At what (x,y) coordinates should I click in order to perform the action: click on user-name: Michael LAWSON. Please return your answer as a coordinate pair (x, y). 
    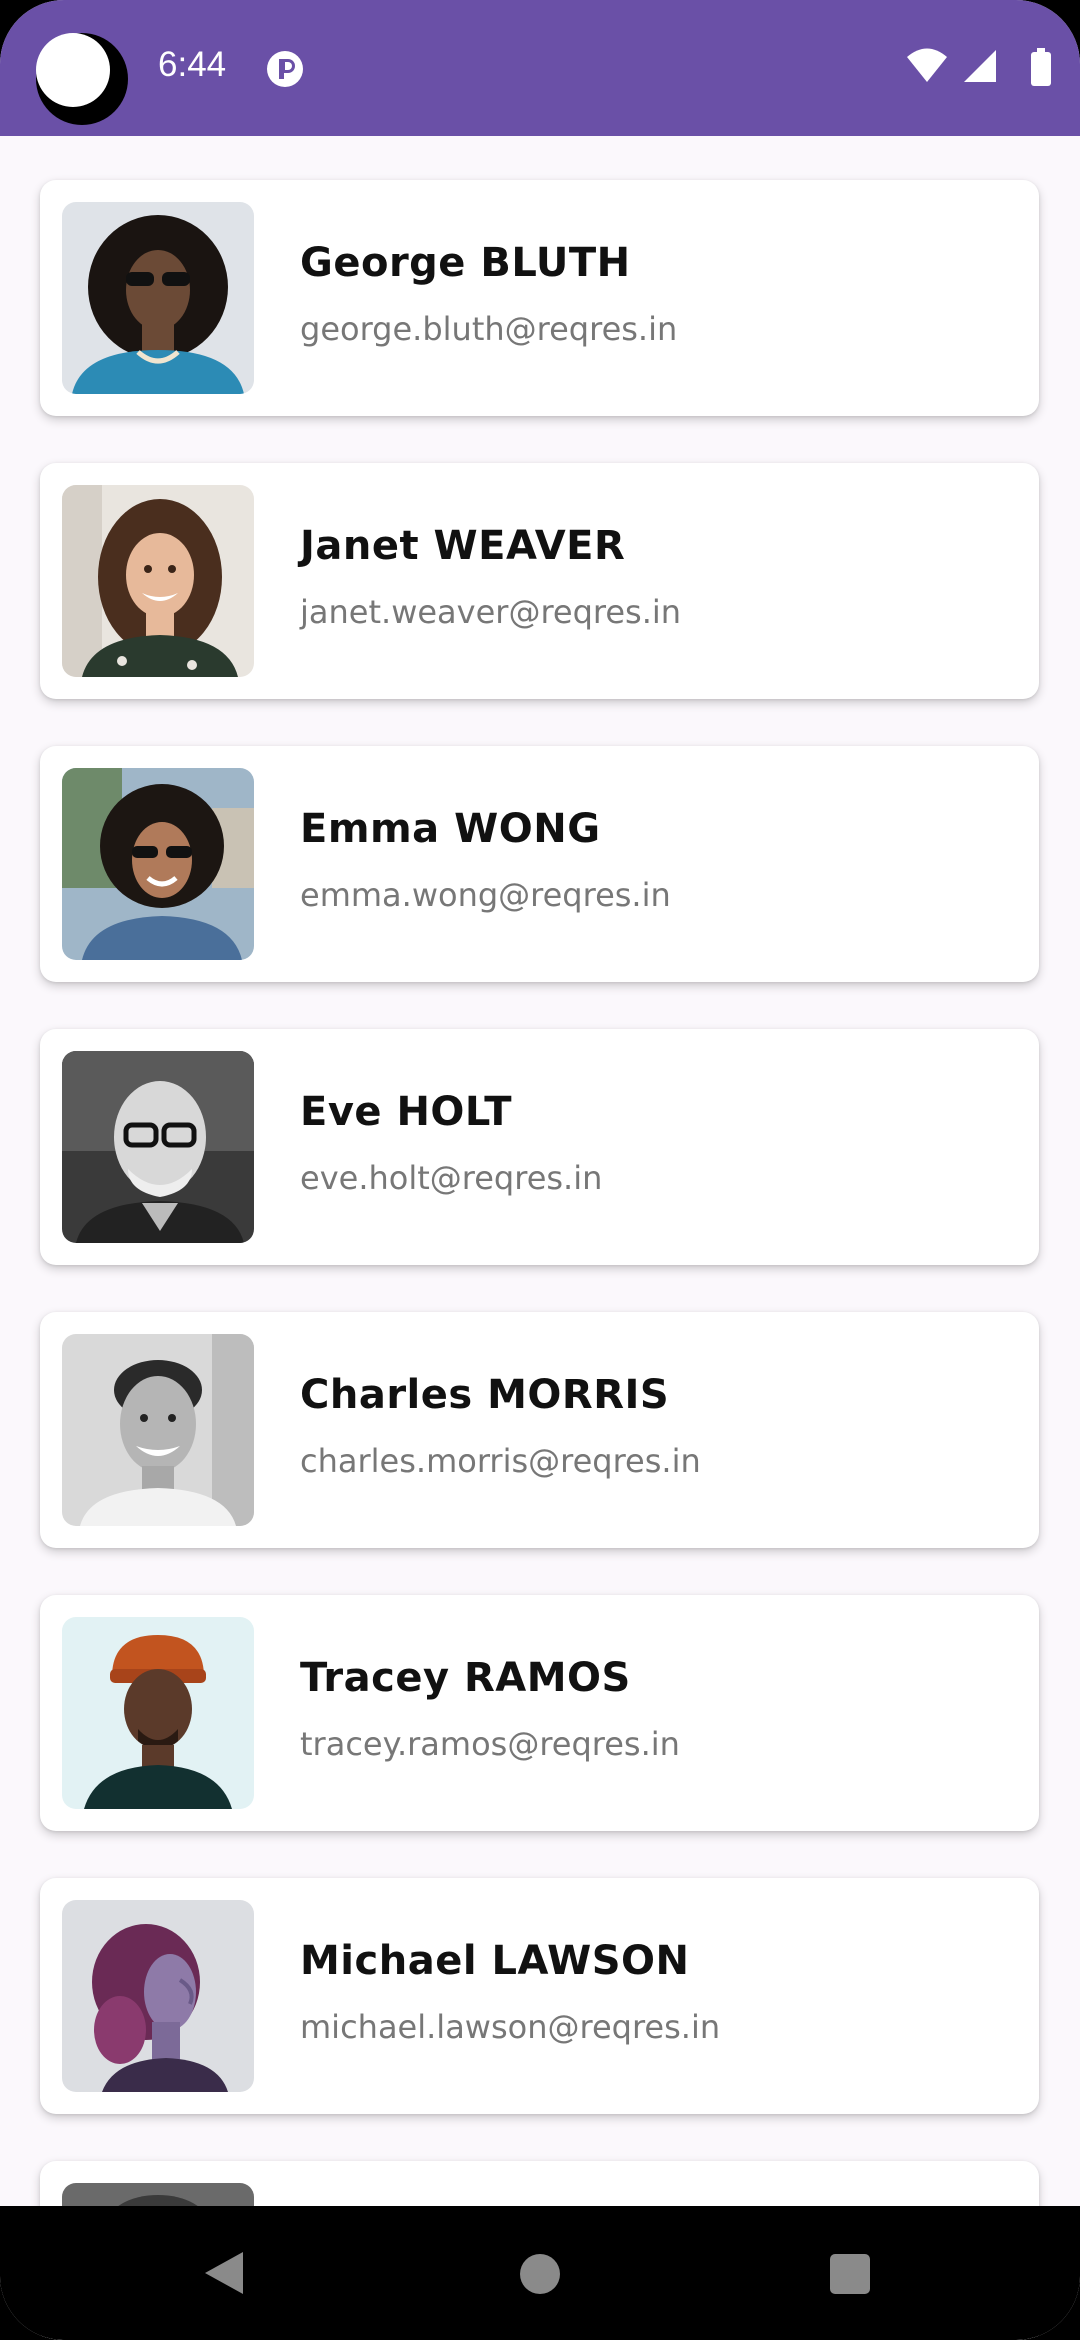
    Looking at the image, I should click on (495, 1961).